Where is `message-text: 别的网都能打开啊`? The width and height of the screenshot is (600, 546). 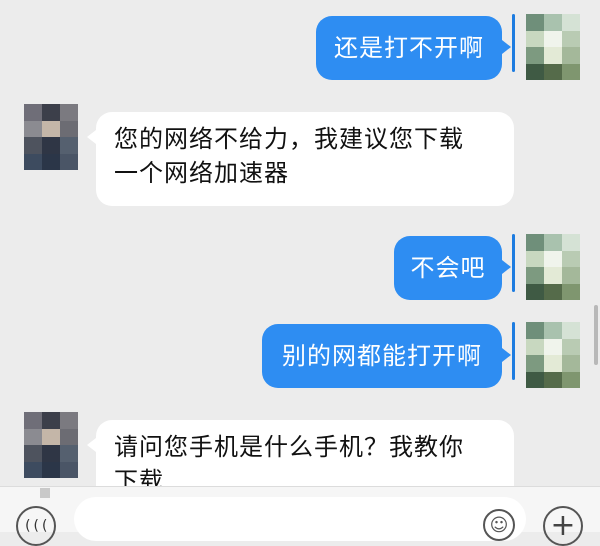
message-text: 别的网都能打开啊 is located at coordinates (382, 356).